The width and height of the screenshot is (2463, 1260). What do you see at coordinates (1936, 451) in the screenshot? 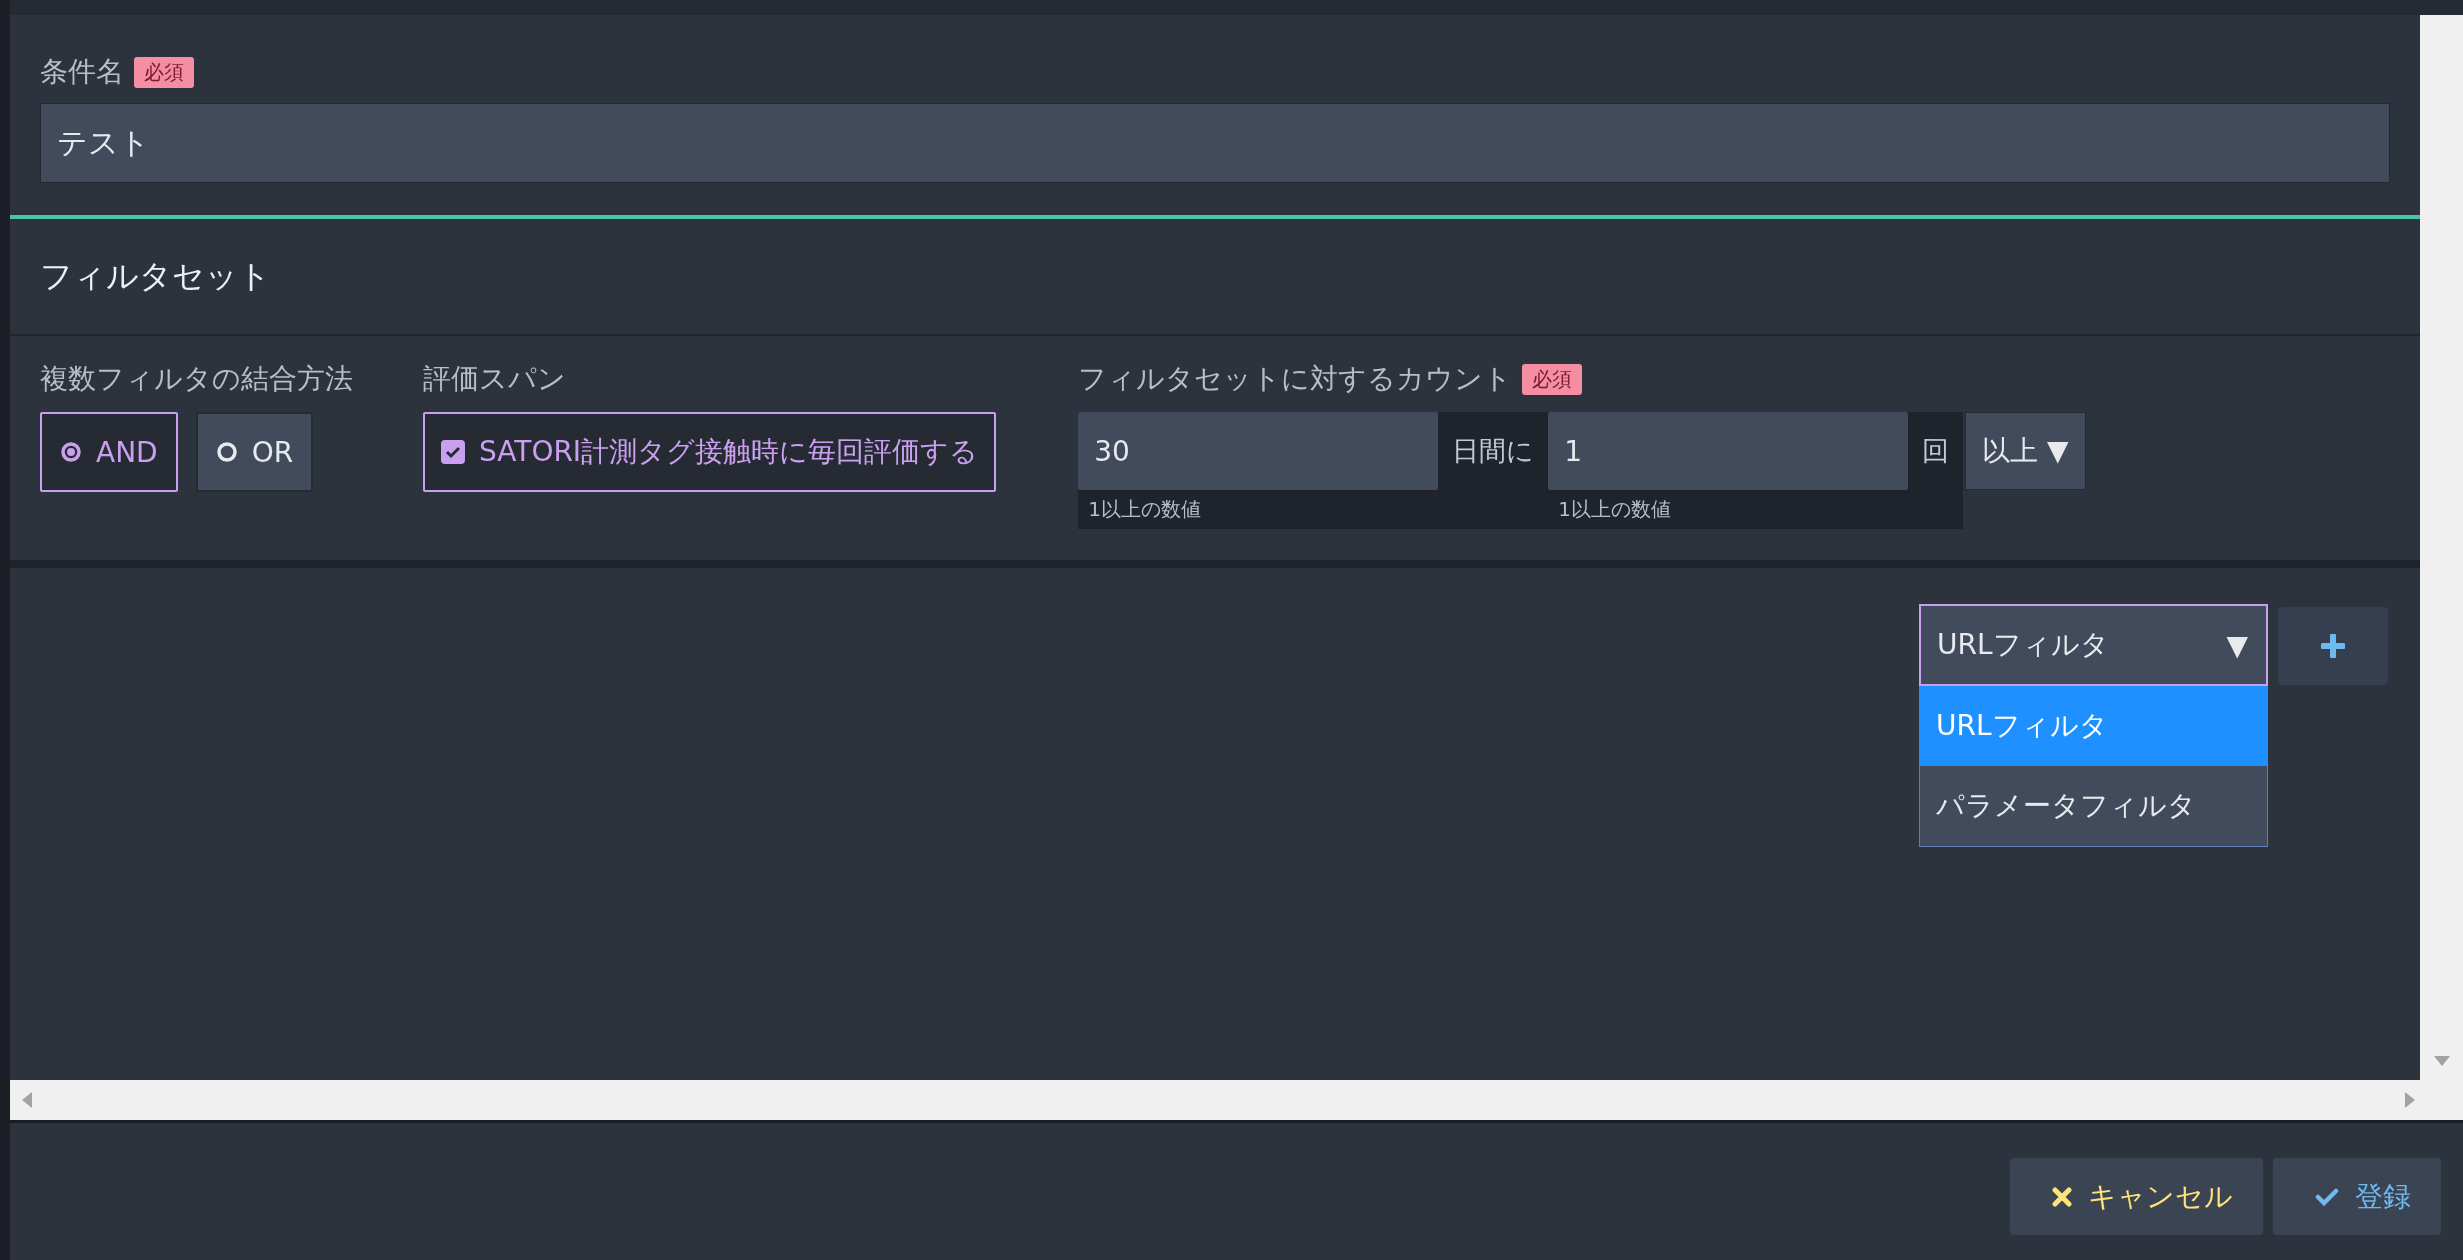
I see `unit-label: 回` at bounding box center [1936, 451].